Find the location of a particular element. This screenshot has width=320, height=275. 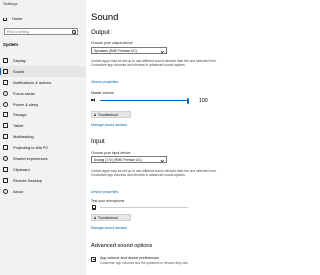

output-device-value: Speakers (RME Fireface UC) is located at coordinates (115, 51).